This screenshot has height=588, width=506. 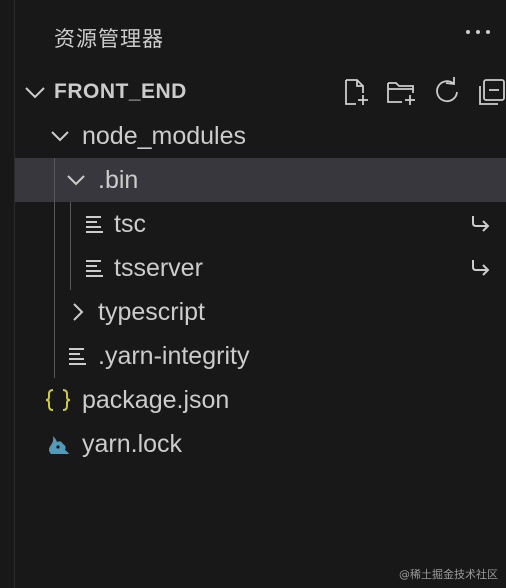 I want to click on tree-item-yarn-integrity: .yarn-integrity, so click(x=260, y=356).